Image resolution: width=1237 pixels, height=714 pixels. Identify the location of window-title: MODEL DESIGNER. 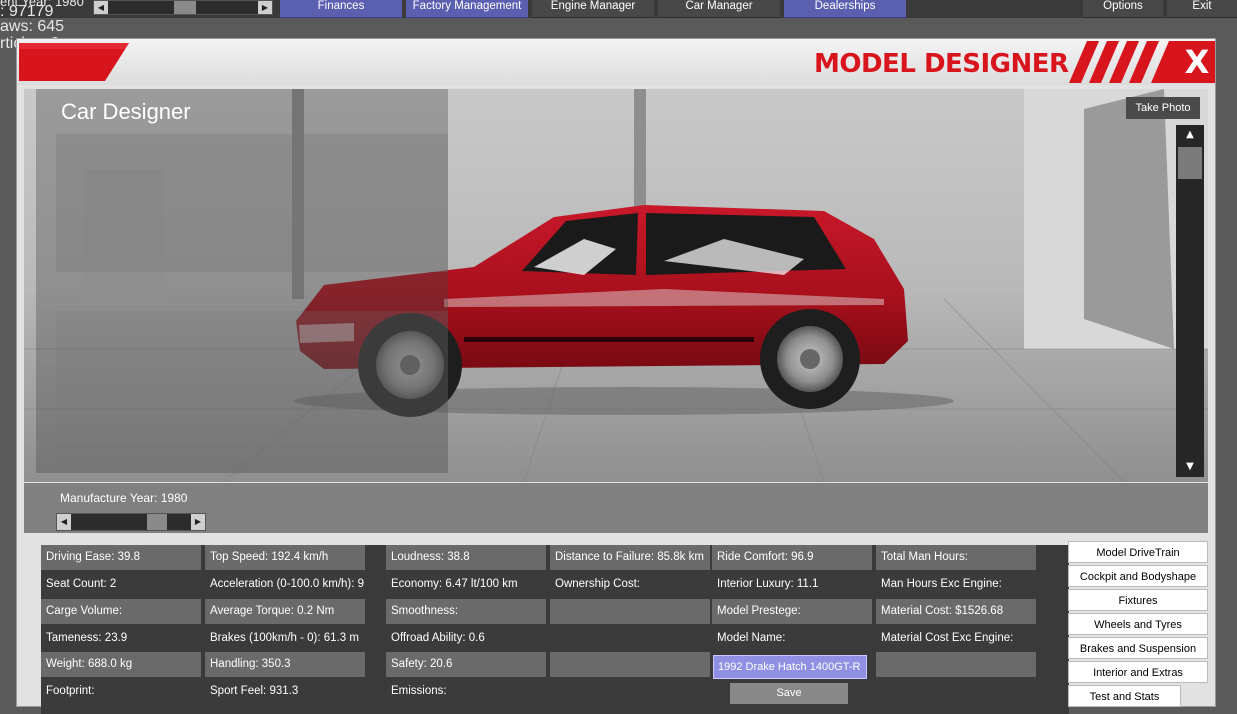
(941, 64).